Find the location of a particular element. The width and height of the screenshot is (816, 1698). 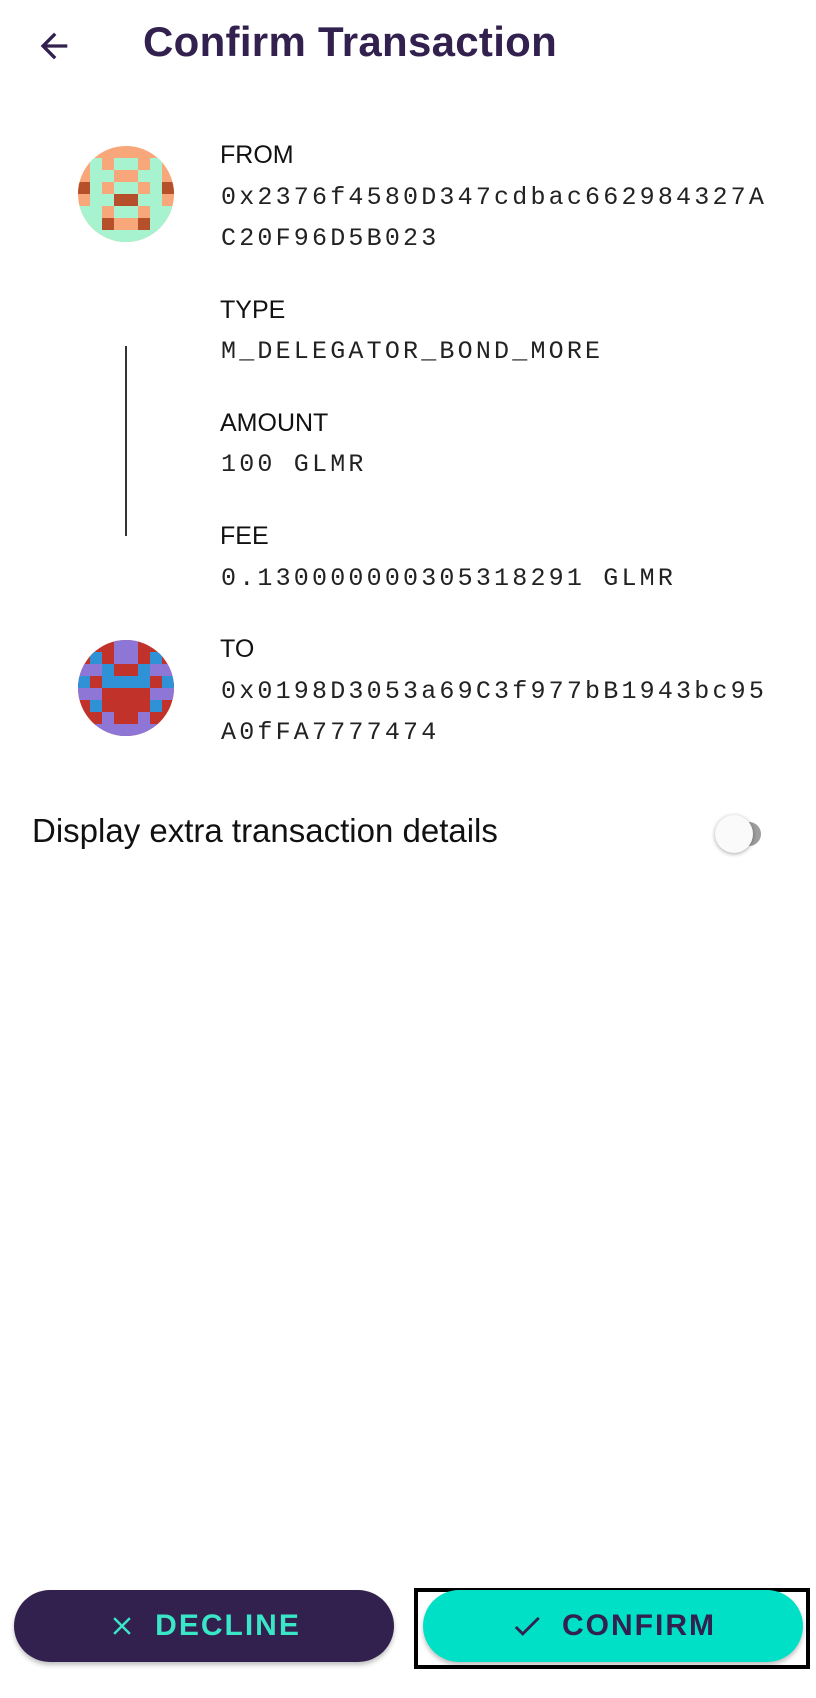

arrow-left-icon is located at coordinates (54, 46).